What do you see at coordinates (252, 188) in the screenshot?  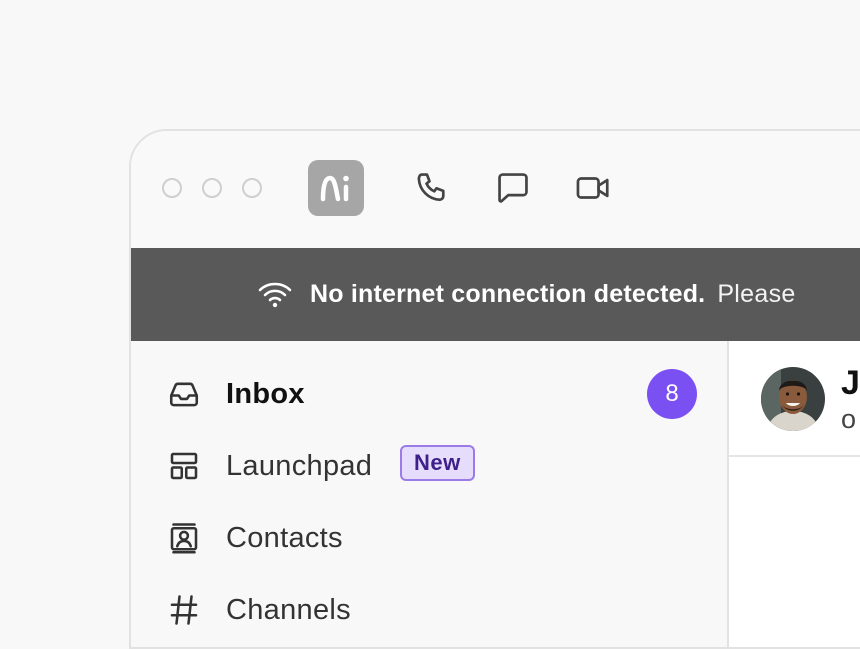 I see `window-maximize-button` at bounding box center [252, 188].